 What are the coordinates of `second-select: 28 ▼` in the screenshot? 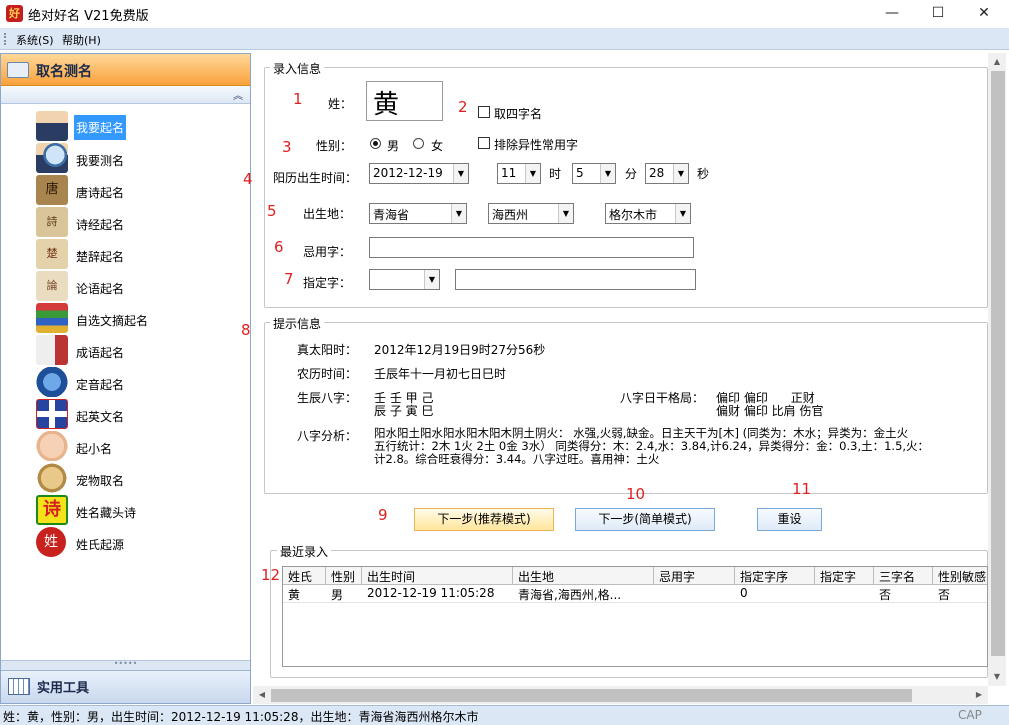 It's located at (667, 173).